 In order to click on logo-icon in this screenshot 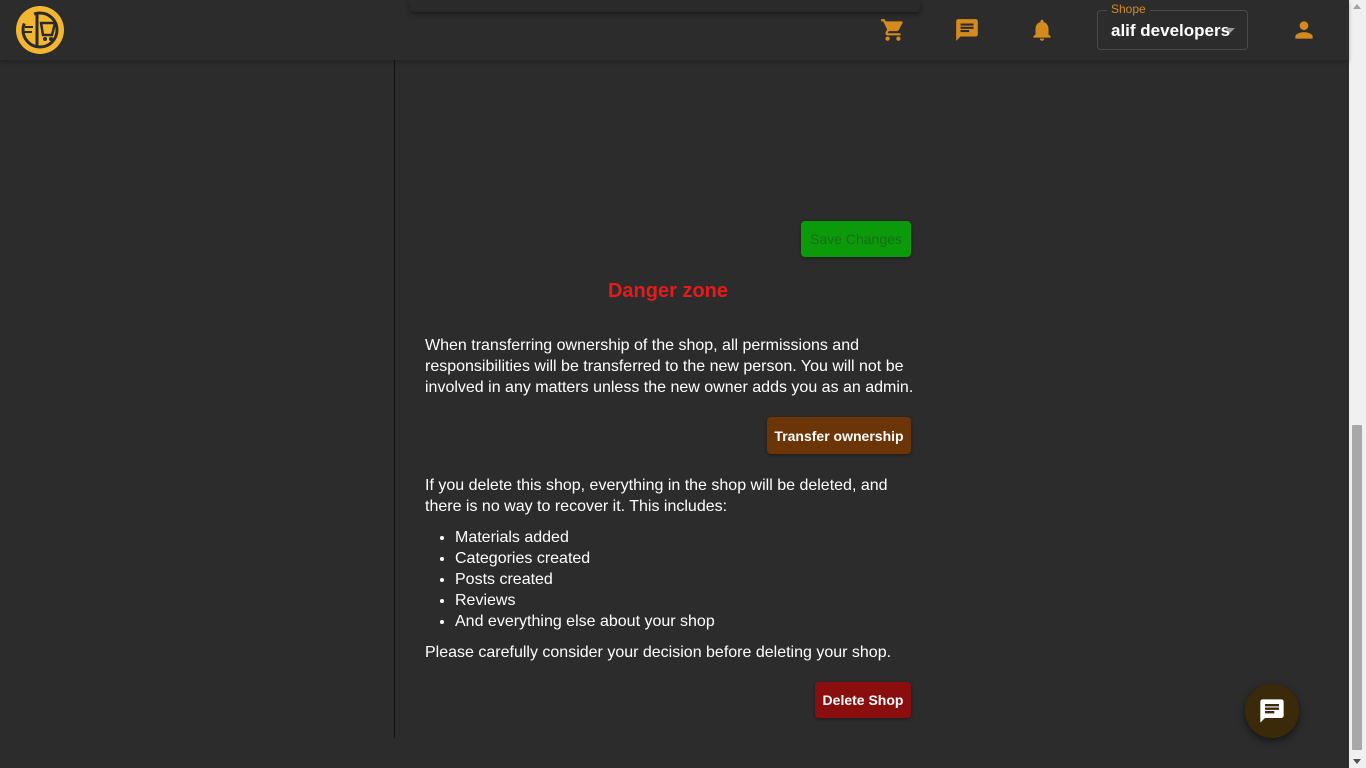, I will do `click(40, 30)`.